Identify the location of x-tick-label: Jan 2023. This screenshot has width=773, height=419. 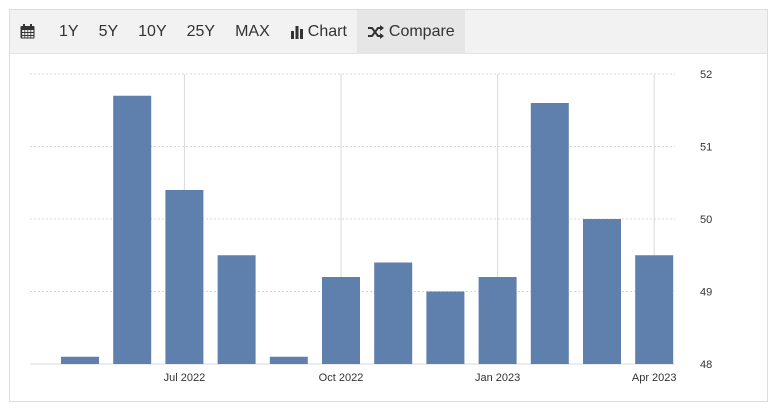
(497, 378).